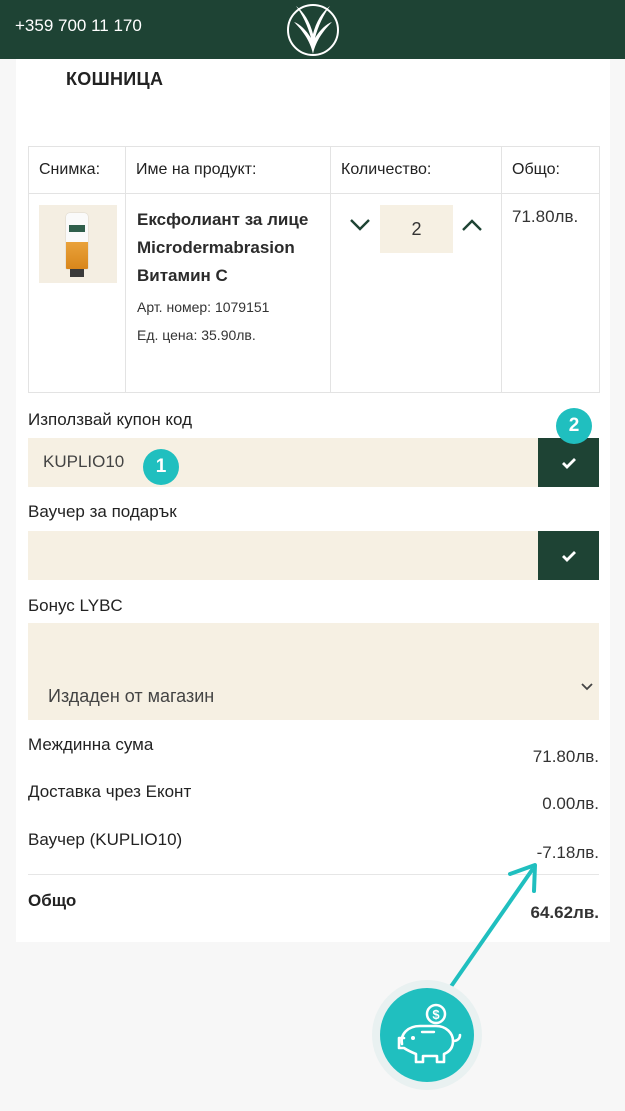 The width and height of the screenshot is (625, 1111). What do you see at coordinates (161, 467) in the screenshot?
I see `step-1-badge: 1` at bounding box center [161, 467].